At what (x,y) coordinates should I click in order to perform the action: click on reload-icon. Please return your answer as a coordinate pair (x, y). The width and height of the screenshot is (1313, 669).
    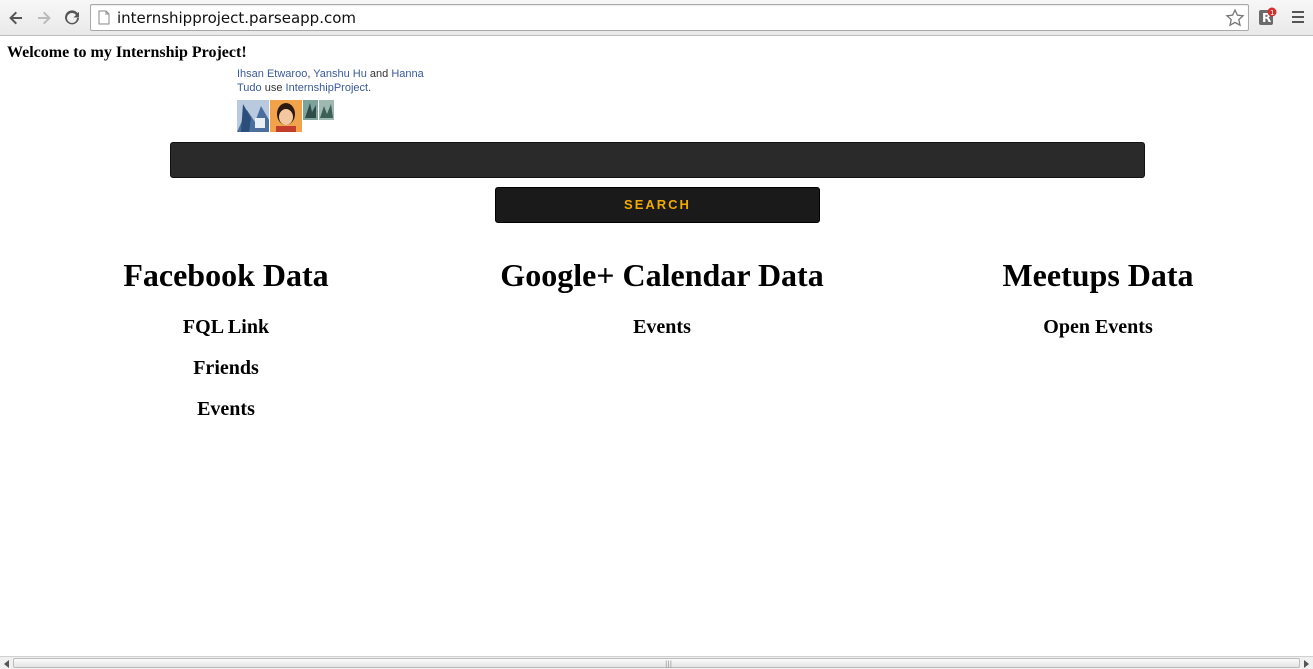
    Looking at the image, I should click on (72, 17).